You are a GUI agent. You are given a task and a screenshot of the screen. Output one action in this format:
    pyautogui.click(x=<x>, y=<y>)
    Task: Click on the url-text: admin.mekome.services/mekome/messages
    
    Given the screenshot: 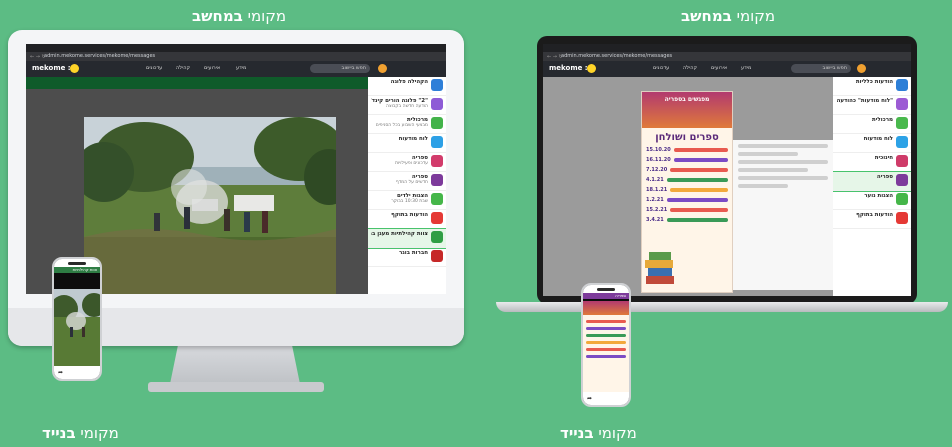 What is the action you would take?
    pyautogui.click(x=617, y=56)
    